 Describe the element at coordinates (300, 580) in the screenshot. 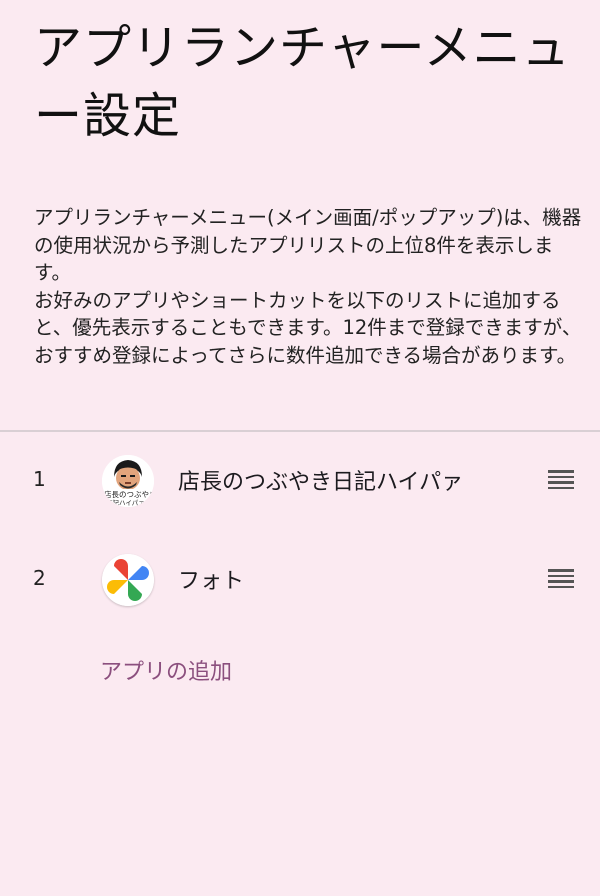

I see `app-list-item-2: 2 フォト` at that location.